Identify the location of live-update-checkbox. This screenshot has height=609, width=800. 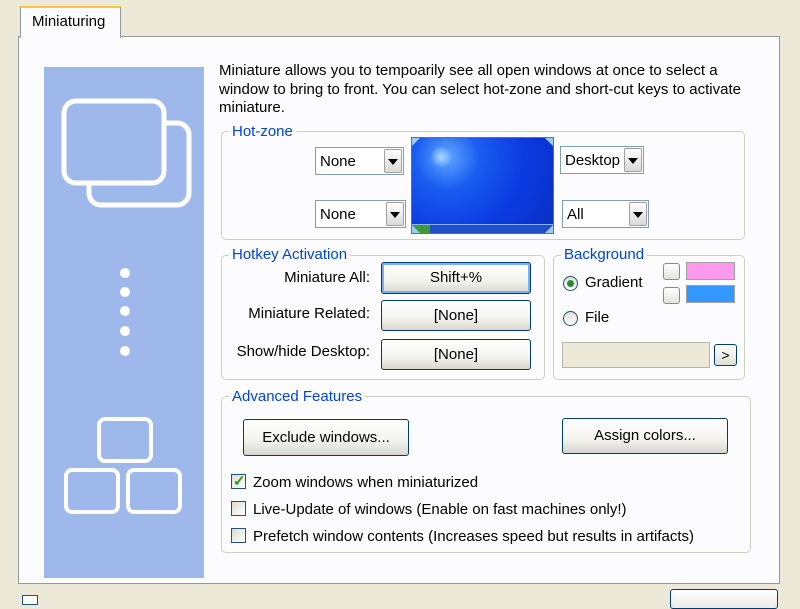
(238, 508).